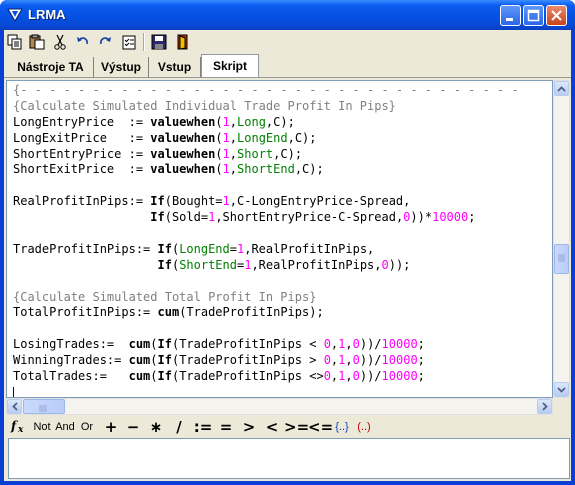 This screenshot has width=575, height=485. I want to click on assign-button: :=, so click(203, 427).